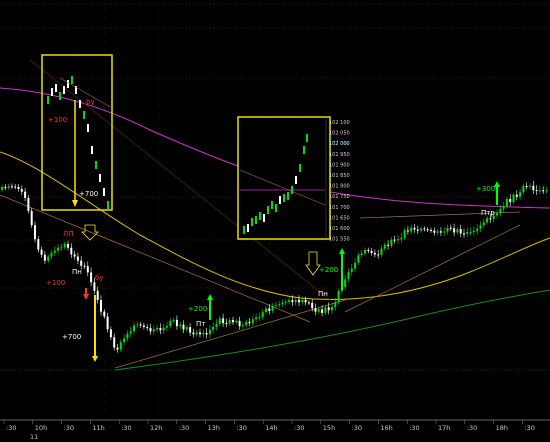  Describe the element at coordinates (34, 437) in the screenshot. I see `date-label: 11` at that location.